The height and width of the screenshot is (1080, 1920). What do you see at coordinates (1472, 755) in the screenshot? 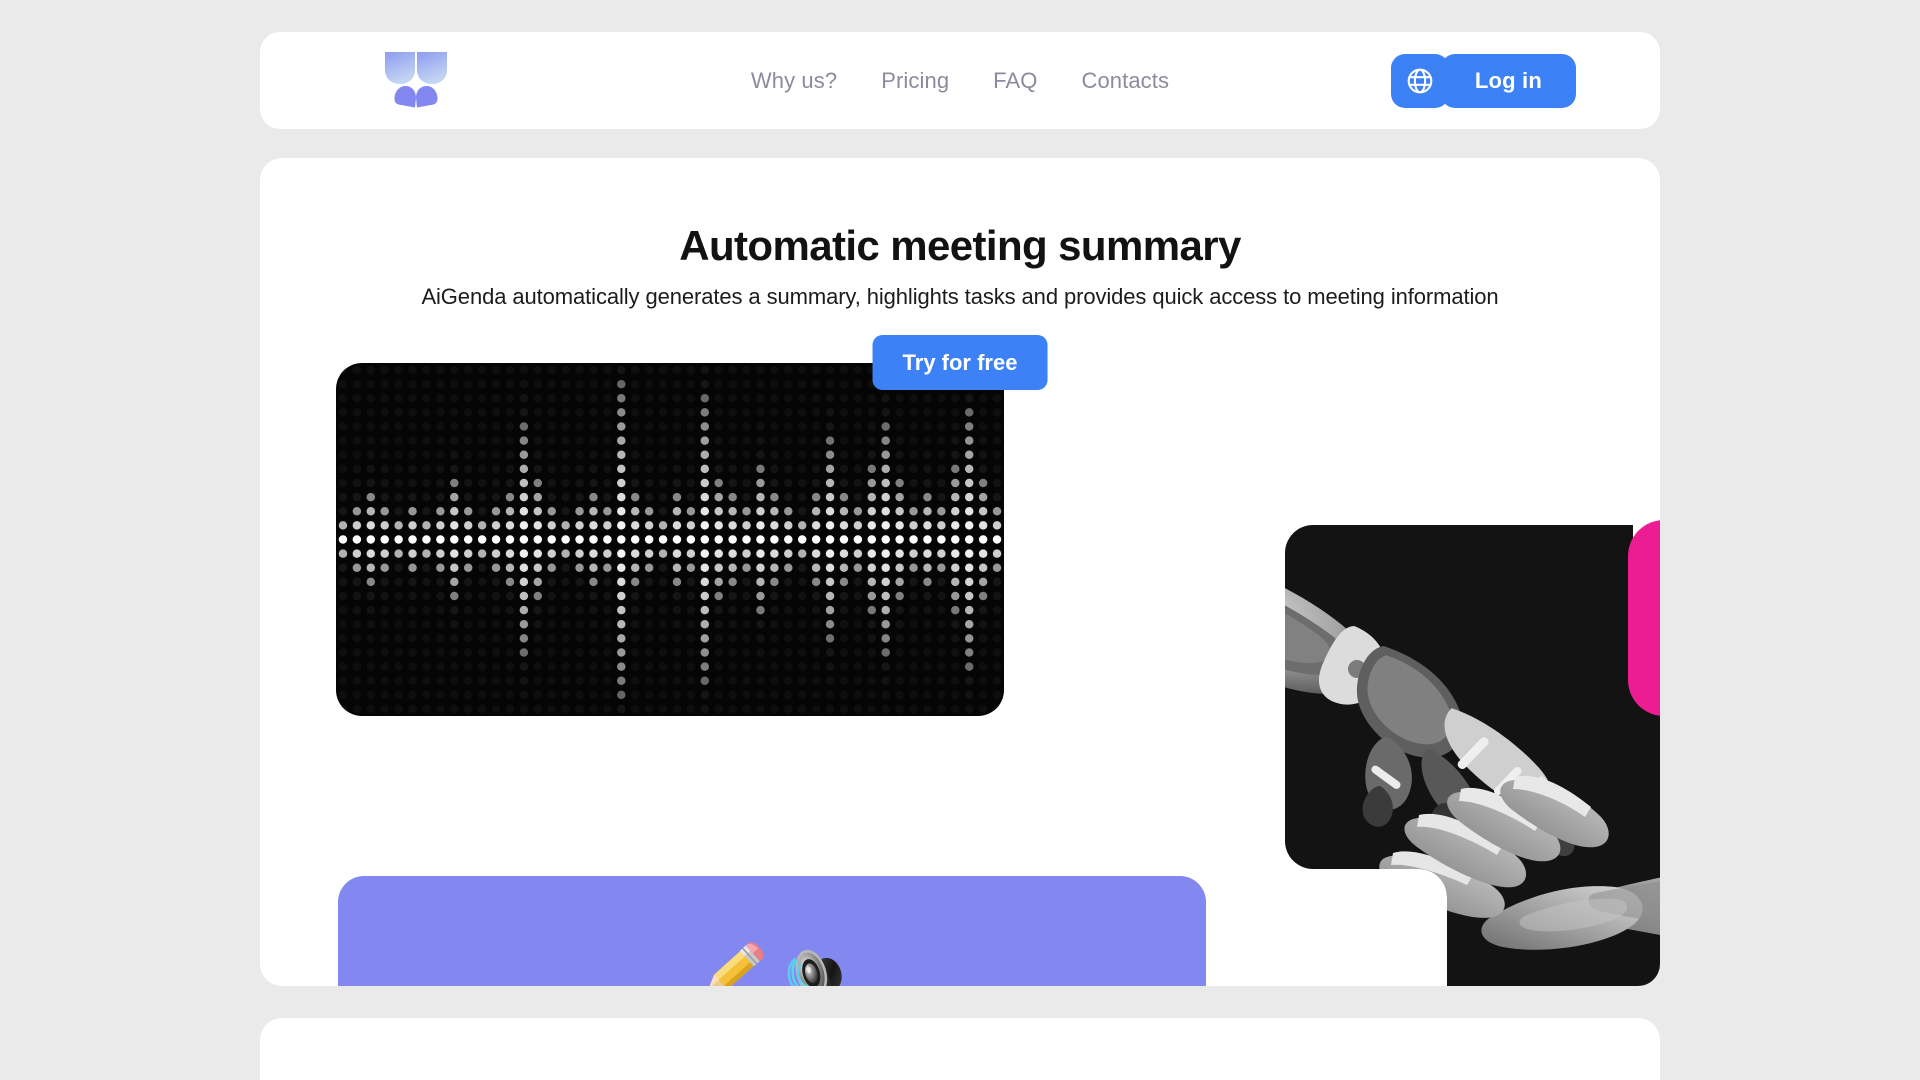
I see `robot-and-human-hands-image` at bounding box center [1472, 755].